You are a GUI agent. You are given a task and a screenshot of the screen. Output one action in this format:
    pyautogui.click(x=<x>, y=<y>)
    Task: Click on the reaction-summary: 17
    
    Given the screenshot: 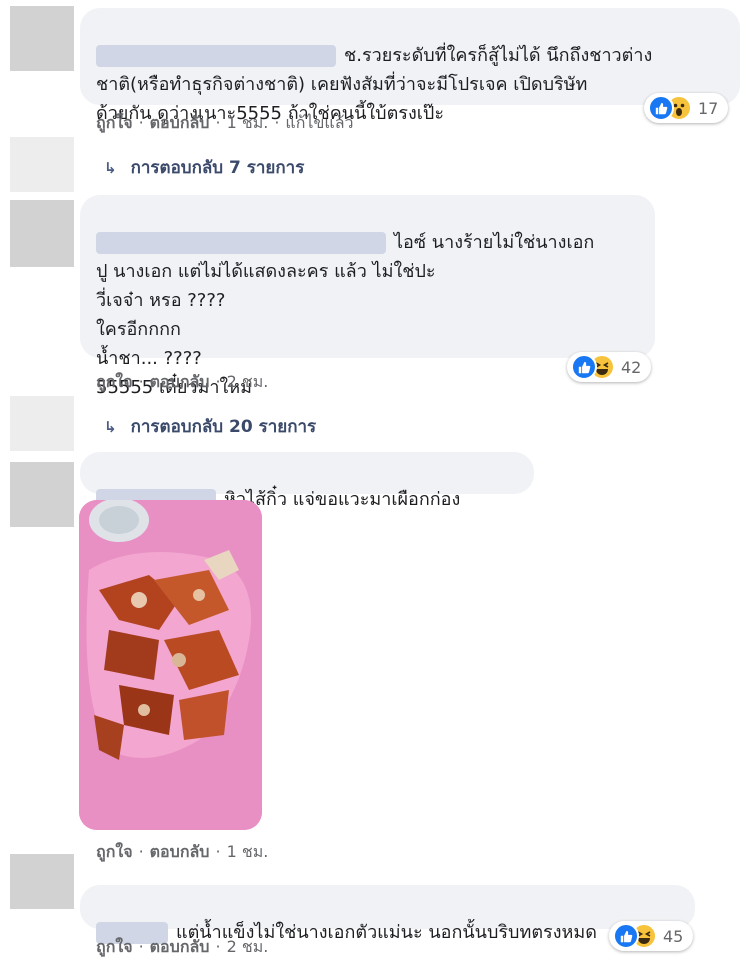 What is the action you would take?
    pyautogui.click(x=686, y=108)
    